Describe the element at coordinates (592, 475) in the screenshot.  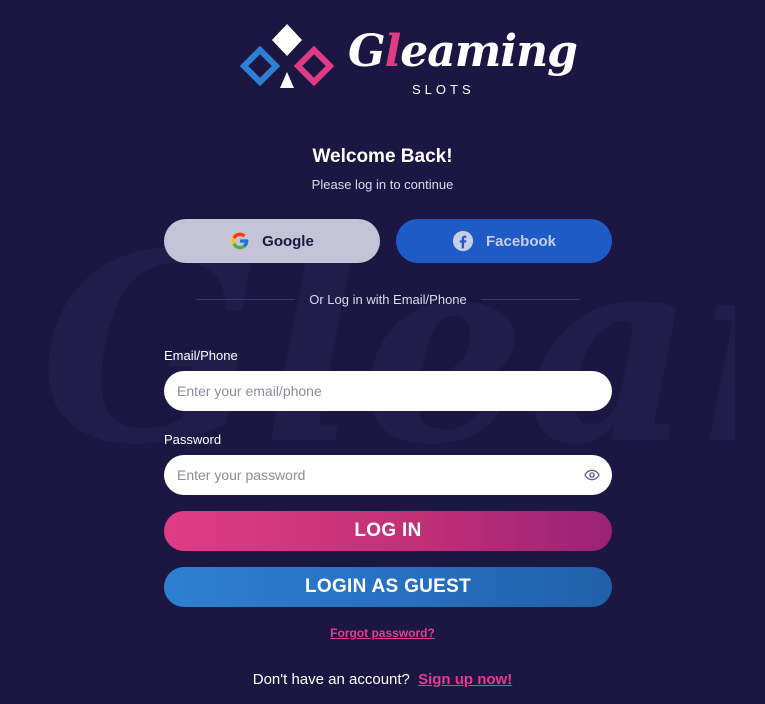
I see `eye-icon` at that location.